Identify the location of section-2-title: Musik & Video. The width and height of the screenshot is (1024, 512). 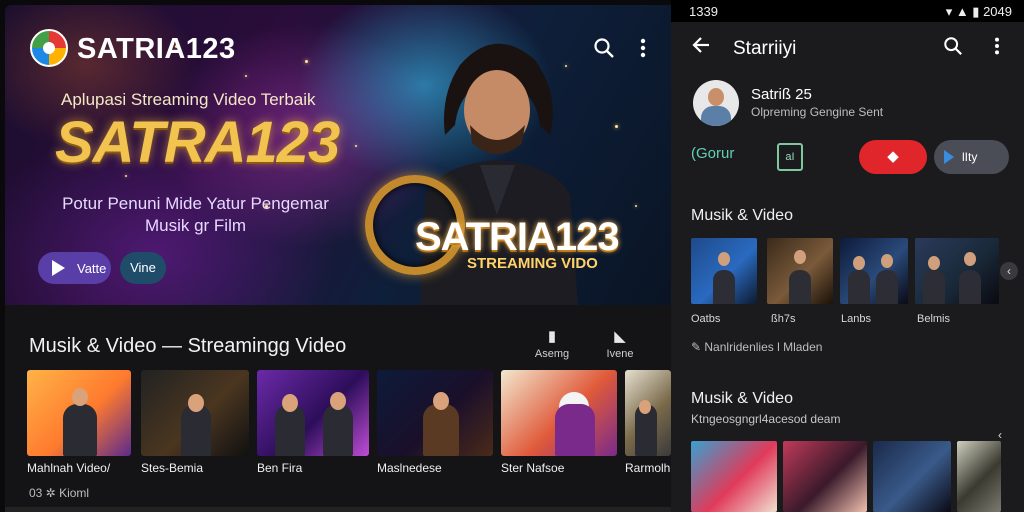
(742, 398).